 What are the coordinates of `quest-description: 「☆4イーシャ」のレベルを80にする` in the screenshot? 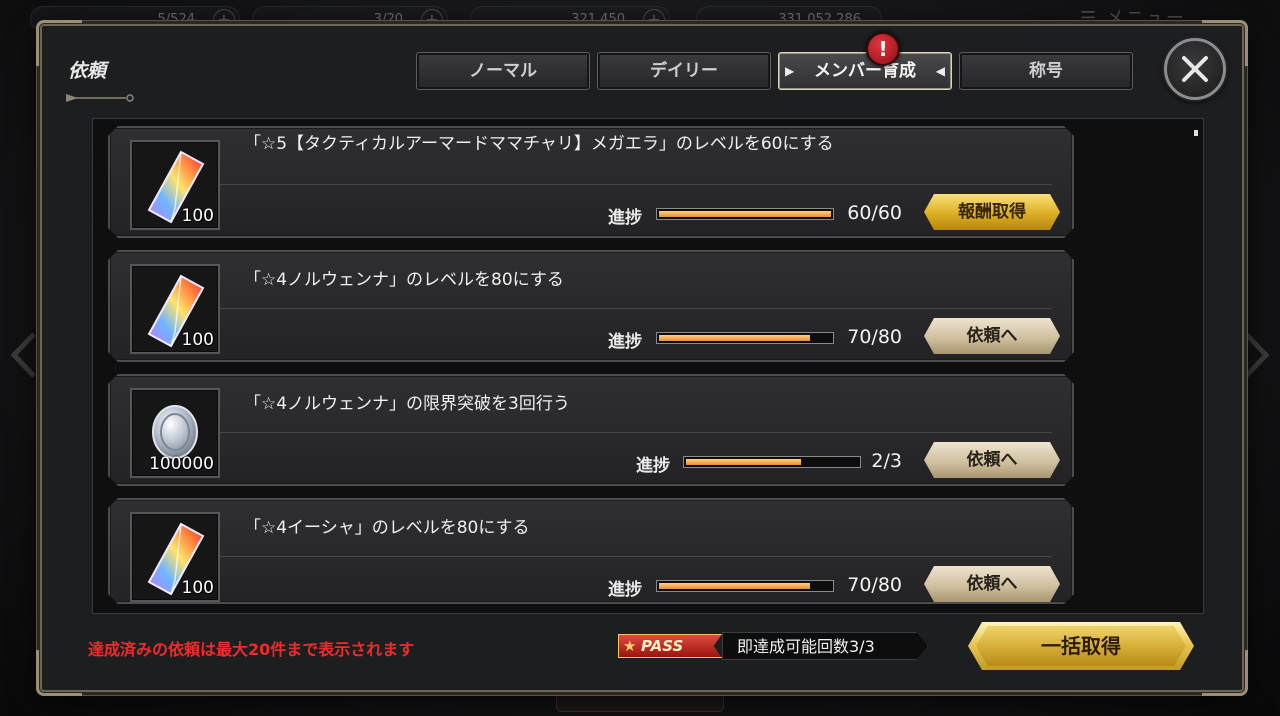 It's located at (387, 528).